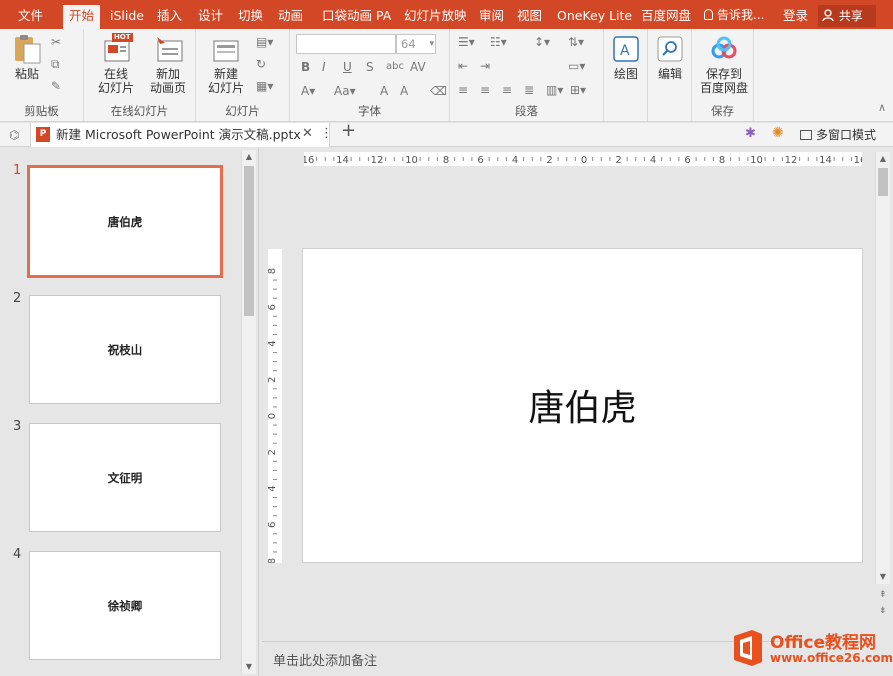 This screenshot has height=676, width=893. Describe the element at coordinates (594, 14) in the screenshot. I see `tab-onekey: OneKey Lite` at that location.